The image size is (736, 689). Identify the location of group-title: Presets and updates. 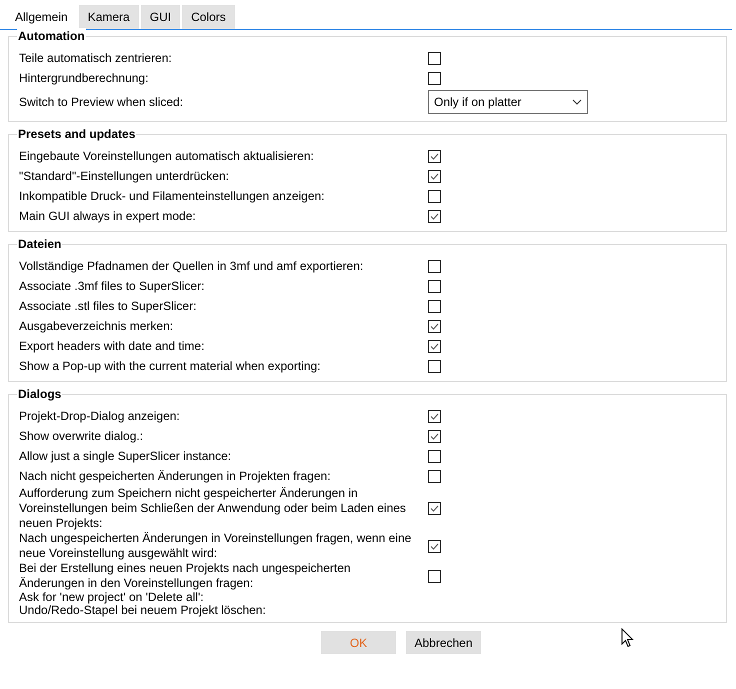
(76, 134).